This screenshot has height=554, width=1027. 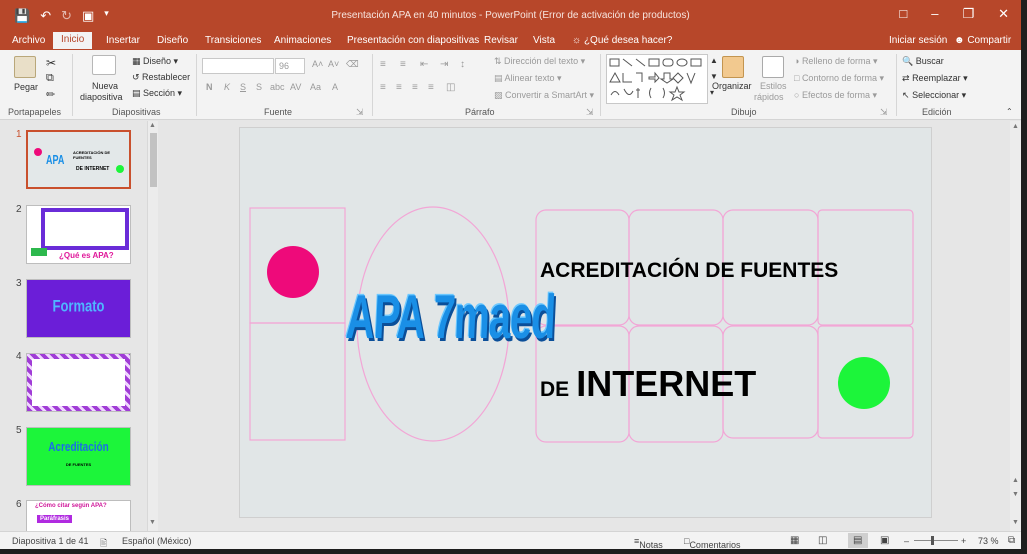 What do you see at coordinates (1015, 326) in the screenshot?
I see `editor-scrollbar: ▲ ▲ ▼ ▼` at bounding box center [1015, 326].